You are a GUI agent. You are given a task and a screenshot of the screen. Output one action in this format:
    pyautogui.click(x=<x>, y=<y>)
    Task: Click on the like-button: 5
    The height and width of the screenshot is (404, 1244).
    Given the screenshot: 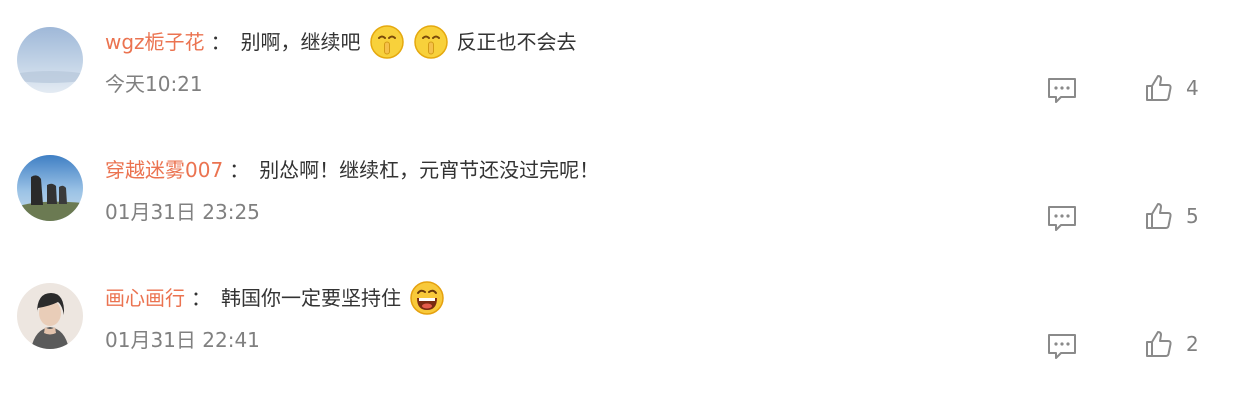 What is the action you would take?
    pyautogui.click(x=1171, y=216)
    